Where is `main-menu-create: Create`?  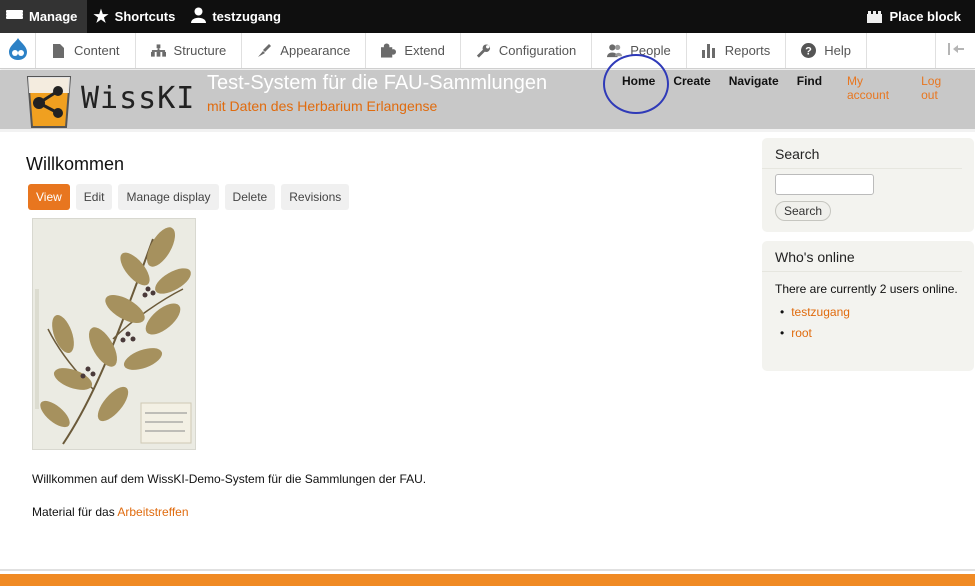 main-menu-create: Create is located at coordinates (691, 81).